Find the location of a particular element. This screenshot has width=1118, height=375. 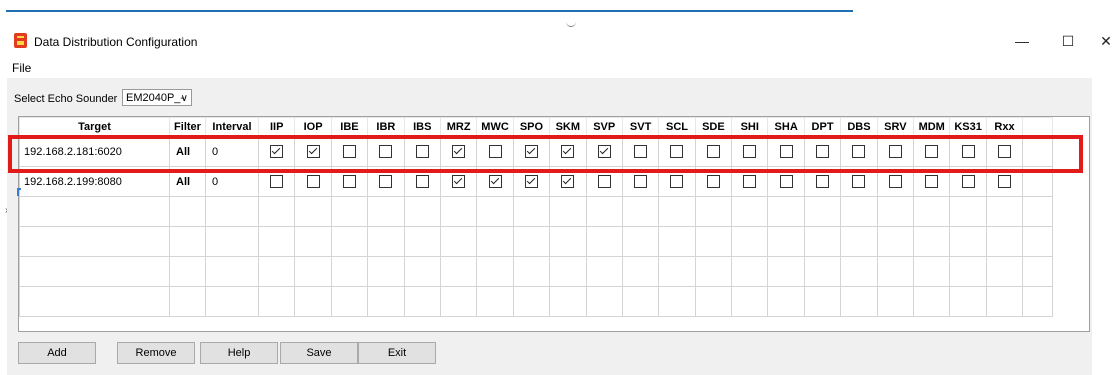

col-header-iip: IIP is located at coordinates (276, 127).